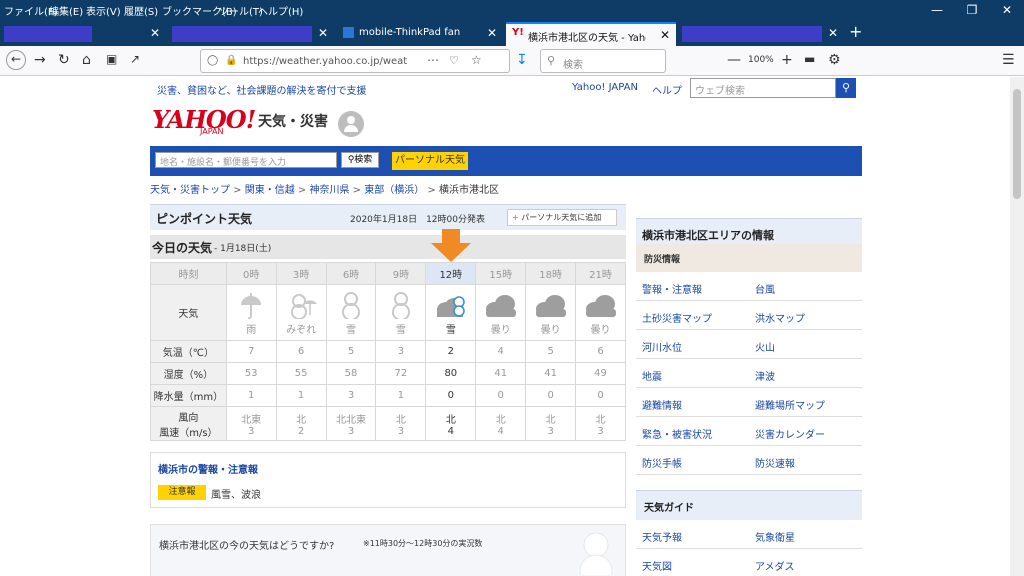  What do you see at coordinates (394, 190) in the screenshot?
I see `breadcrumb-east: 東部（横浜）` at bounding box center [394, 190].